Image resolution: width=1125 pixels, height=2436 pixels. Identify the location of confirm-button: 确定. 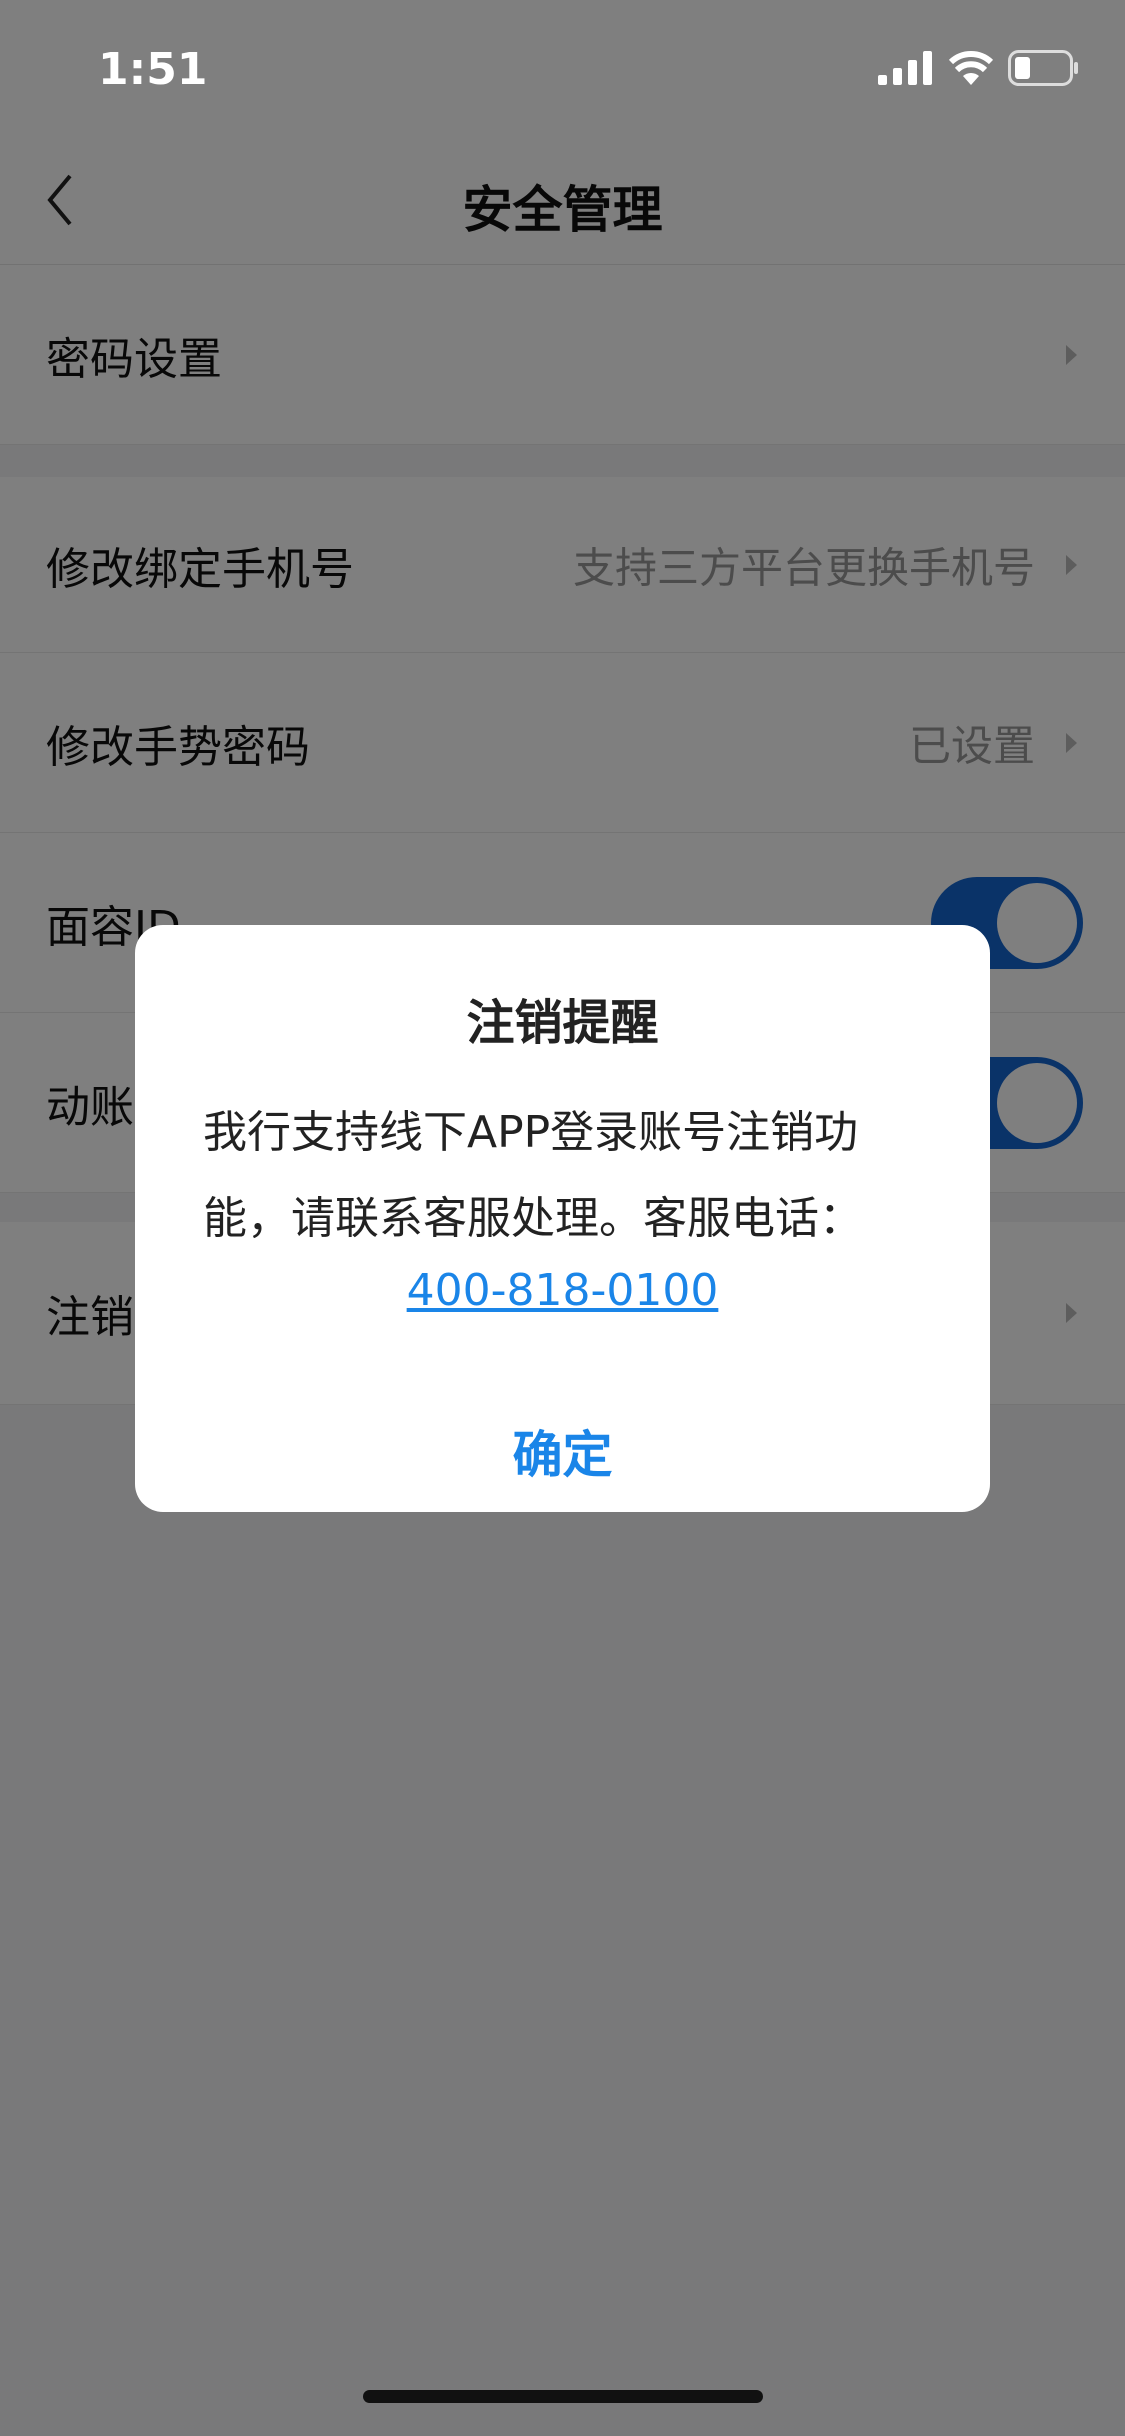
(562, 1451).